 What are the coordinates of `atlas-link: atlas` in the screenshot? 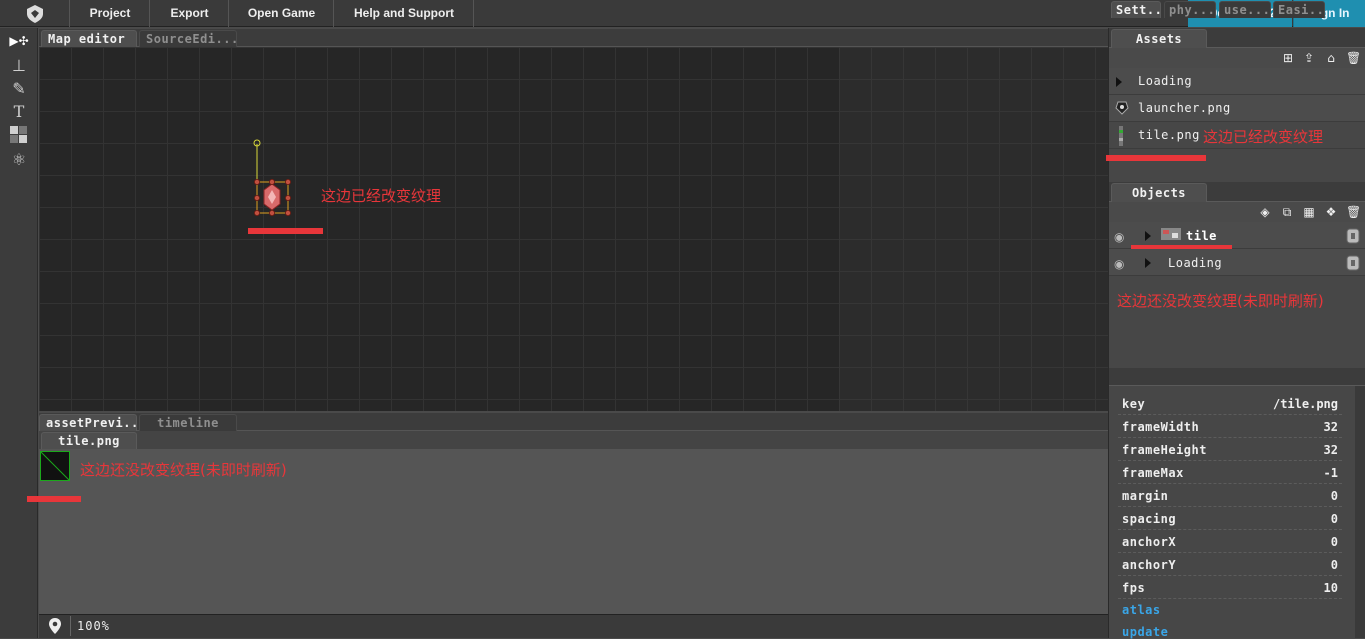 It's located at (1141, 610).